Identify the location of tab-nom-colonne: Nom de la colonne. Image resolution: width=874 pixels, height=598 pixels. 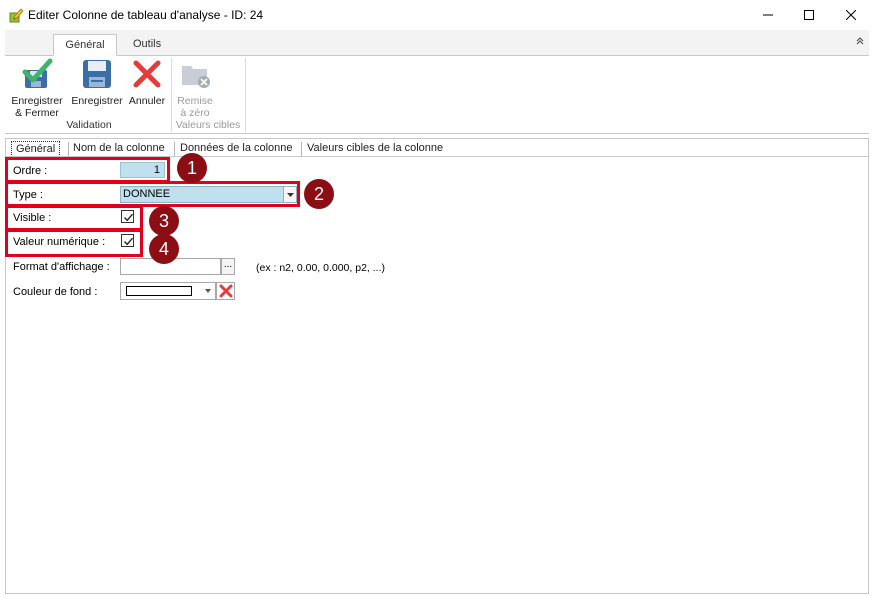
(119, 149).